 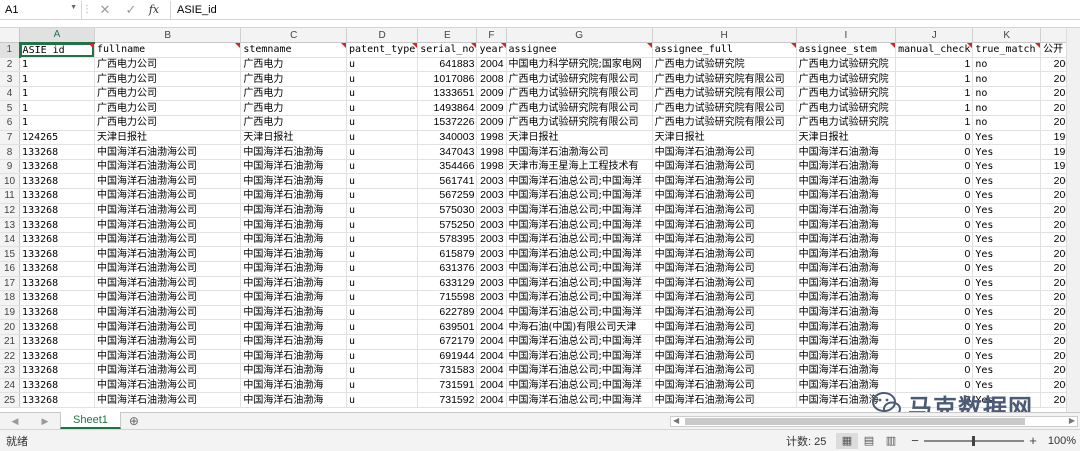 I want to click on formula-input: ASIE_id, so click(x=625, y=9).